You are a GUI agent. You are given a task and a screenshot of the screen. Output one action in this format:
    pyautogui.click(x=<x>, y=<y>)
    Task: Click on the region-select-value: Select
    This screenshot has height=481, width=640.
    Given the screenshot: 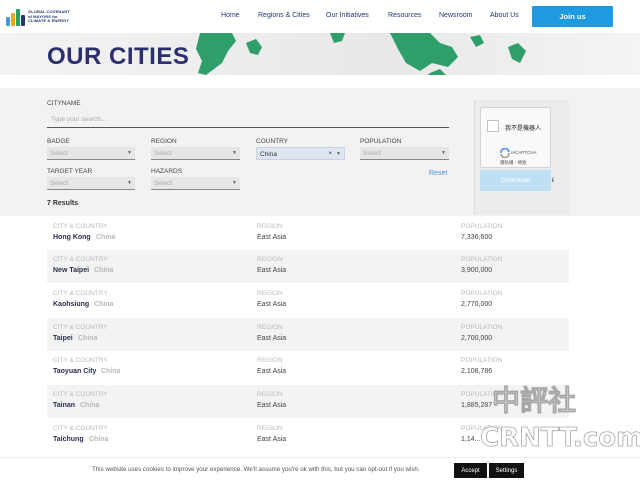 What is the action you would take?
    pyautogui.click(x=163, y=153)
    